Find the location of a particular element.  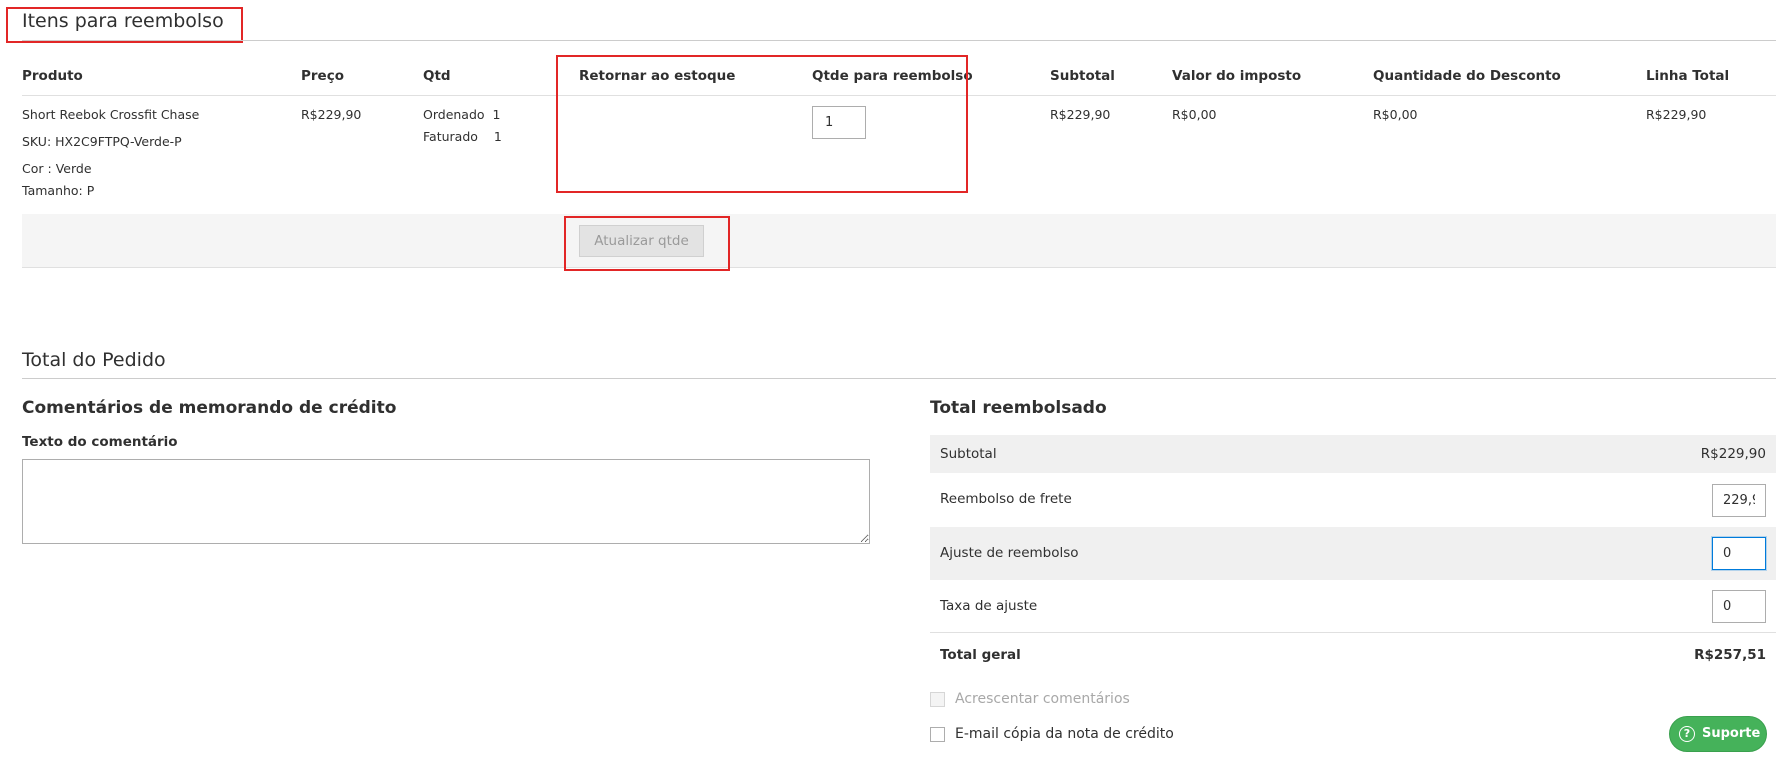

support-button: ? Suporte is located at coordinates (1718, 734).